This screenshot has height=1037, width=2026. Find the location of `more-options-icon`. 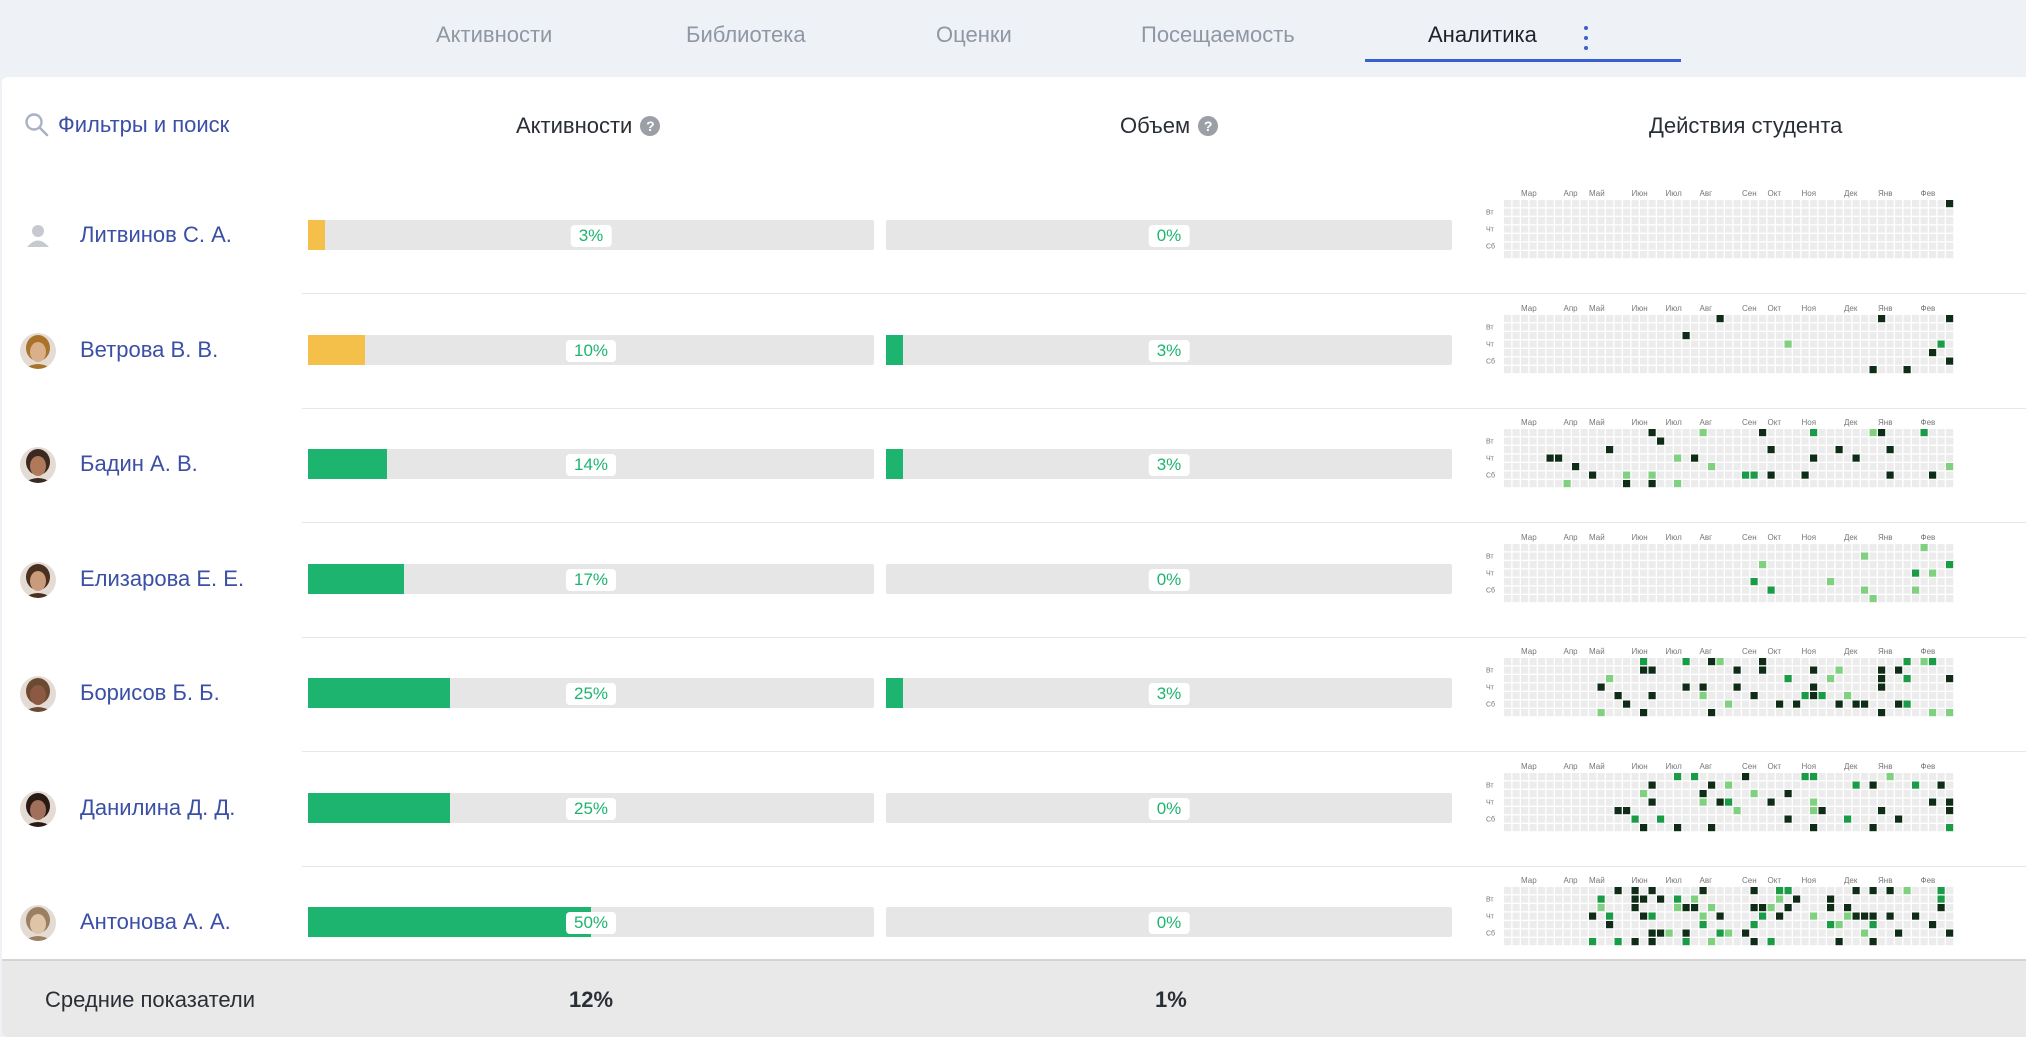

more-options-icon is located at coordinates (1586, 37).